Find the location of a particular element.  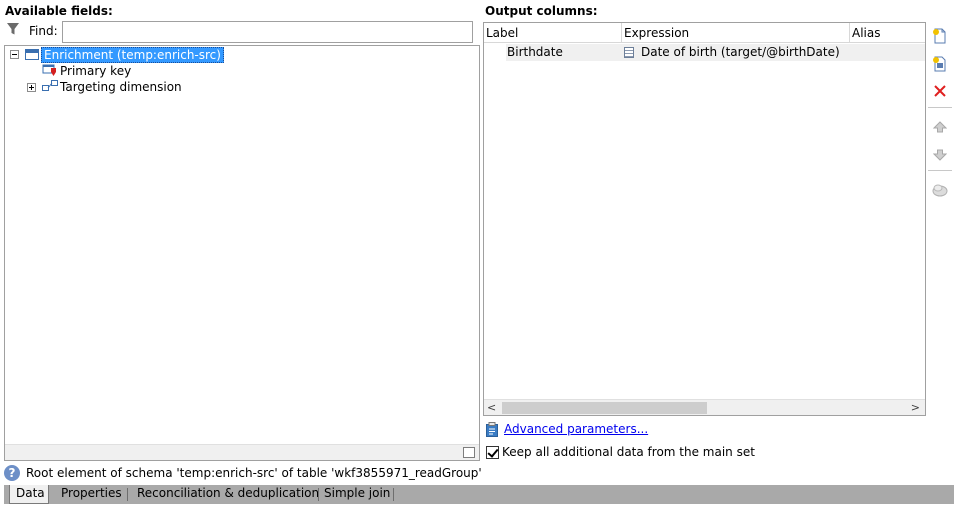

filter-icon is located at coordinates (13, 29).